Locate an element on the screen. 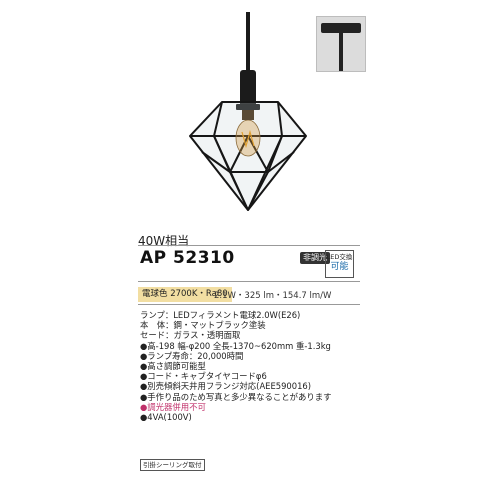 The width and height of the screenshot is (500, 500). model-number: AP 52310 is located at coordinates (187, 258).